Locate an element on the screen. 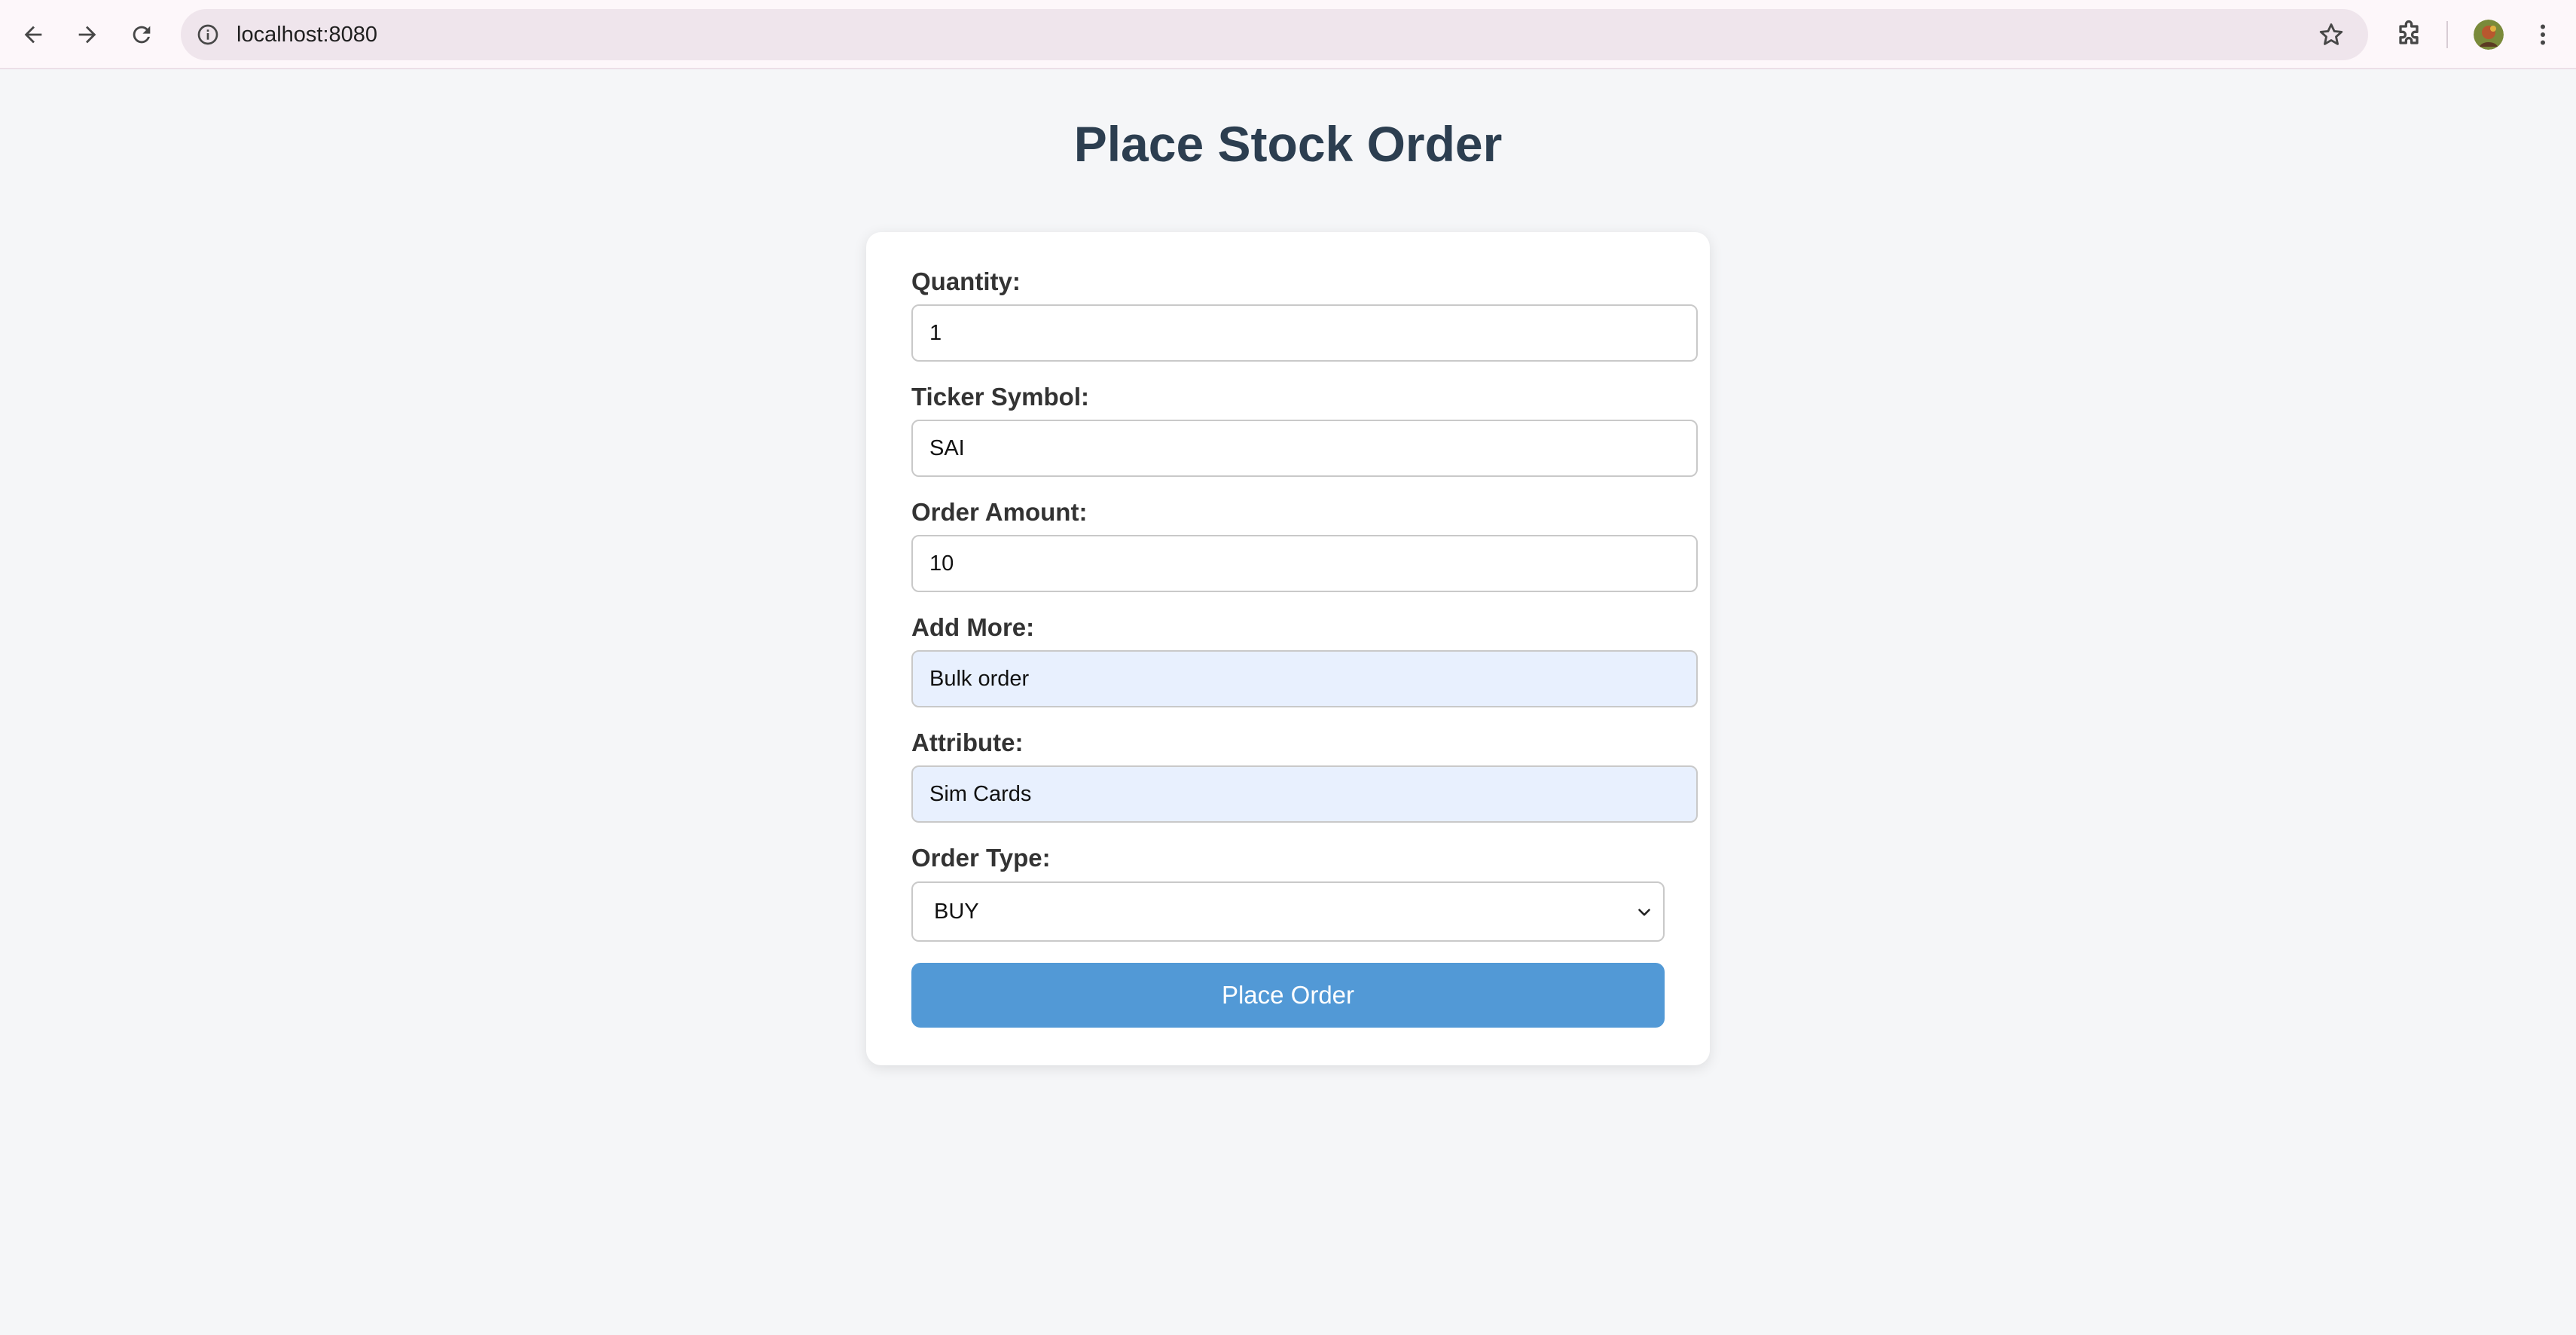 The image size is (2576, 1335). order-amount-label: Order Amount: is located at coordinates (1000, 512).